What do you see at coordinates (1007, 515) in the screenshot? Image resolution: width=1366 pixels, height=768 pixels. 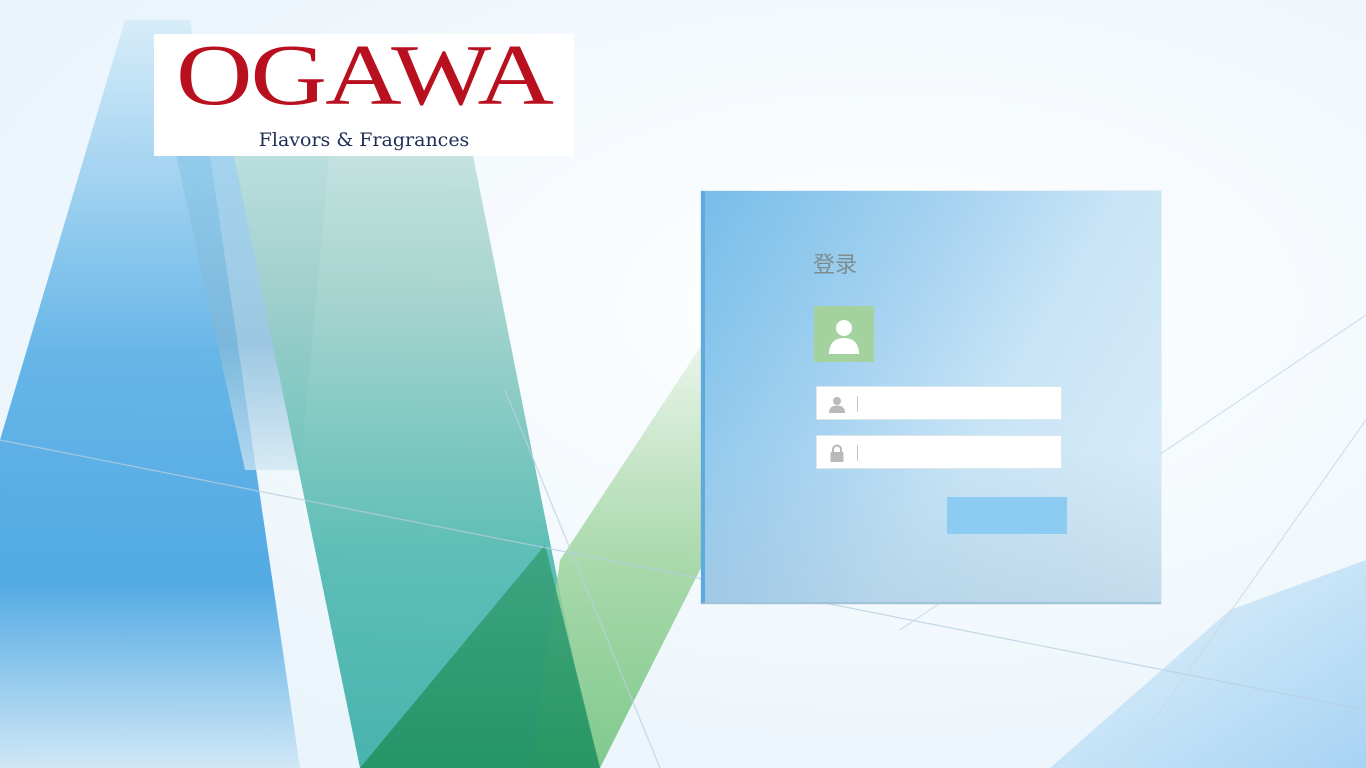 I see `login-button` at bounding box center [1007, 515].